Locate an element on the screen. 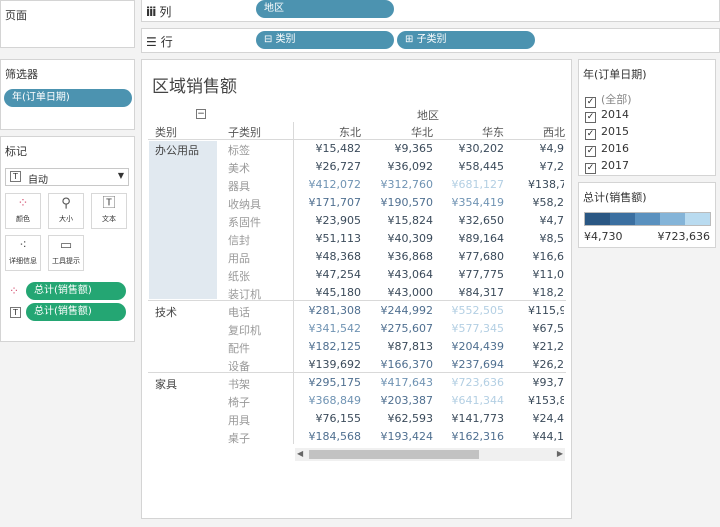 The image size is (720, 527). sales-cell: ¥115,9 is located at coordinates (546, 310).